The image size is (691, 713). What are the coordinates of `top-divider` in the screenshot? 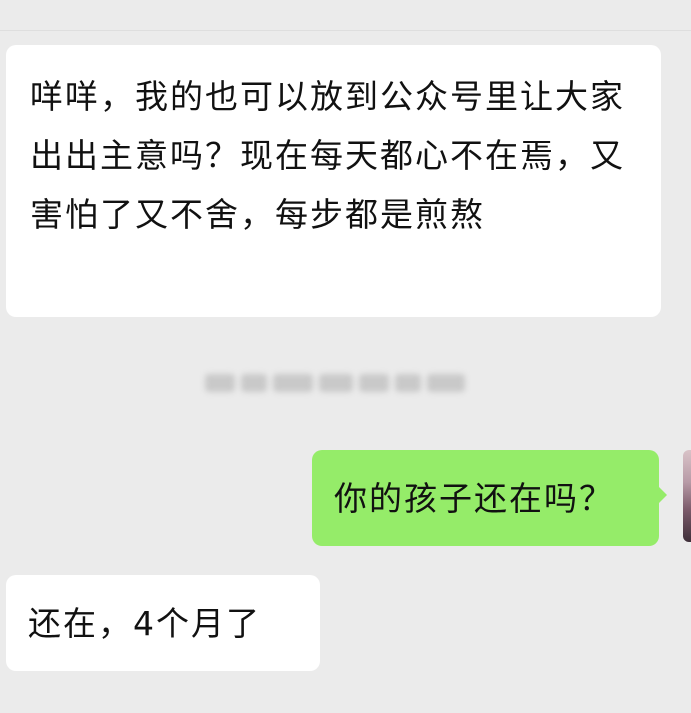 It's located at (345, 15).